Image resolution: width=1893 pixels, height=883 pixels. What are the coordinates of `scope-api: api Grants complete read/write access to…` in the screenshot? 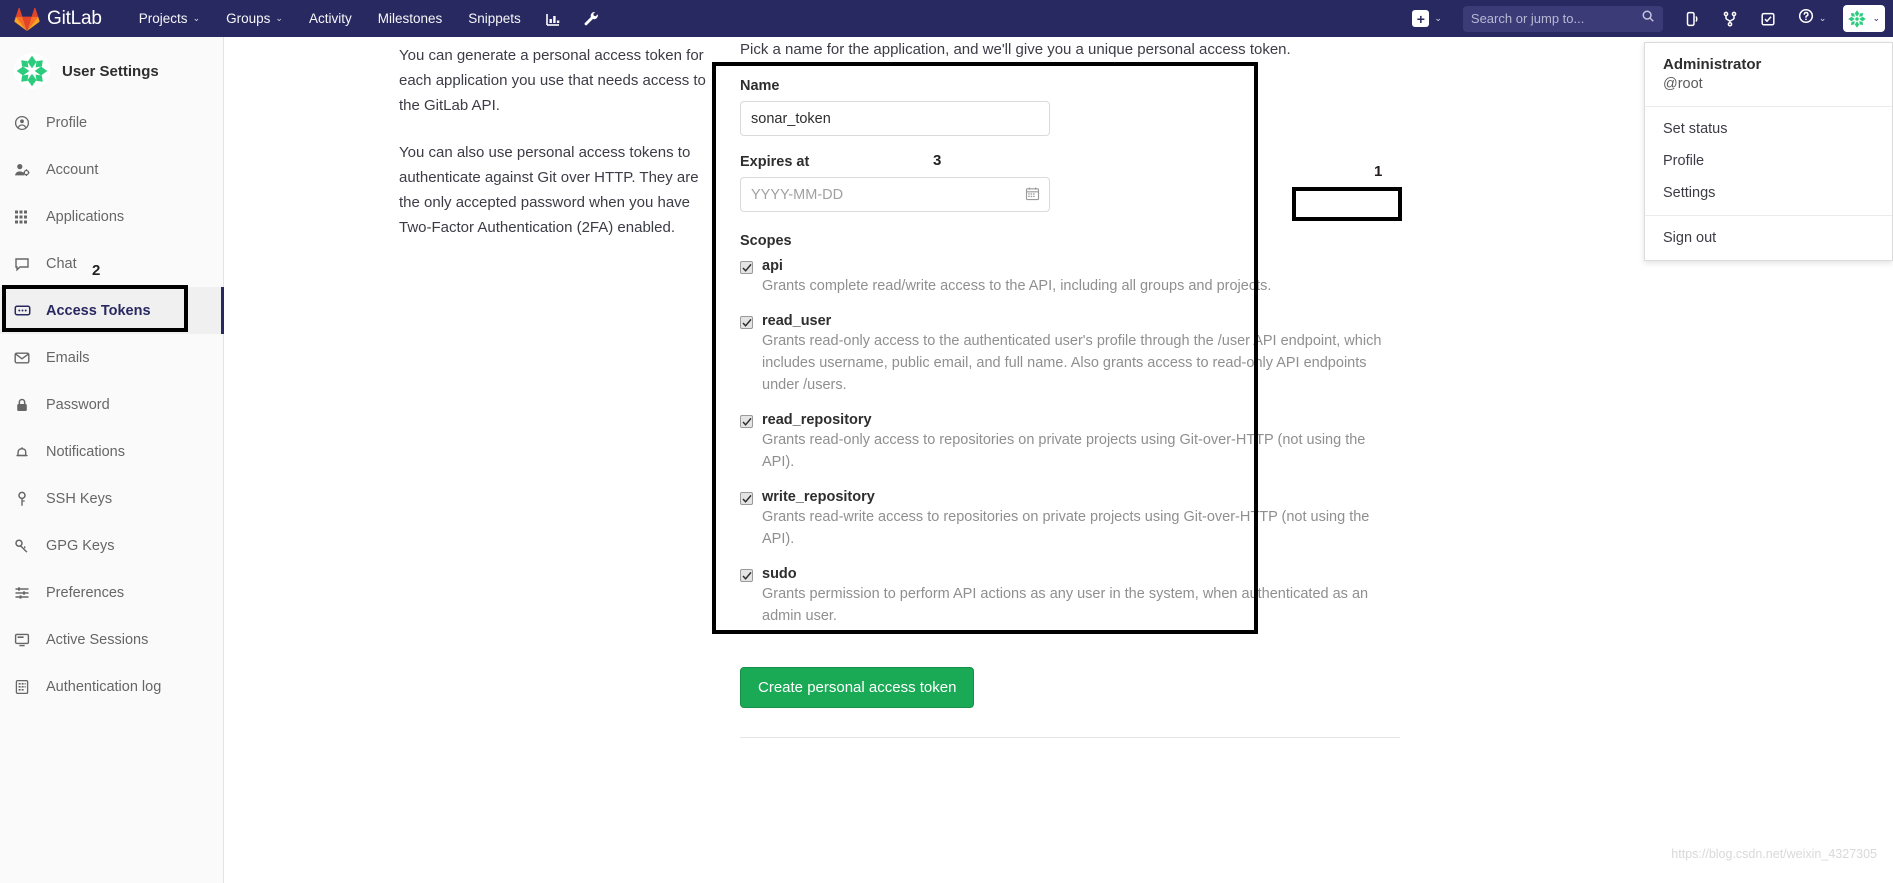 It's located at (1070, 277).